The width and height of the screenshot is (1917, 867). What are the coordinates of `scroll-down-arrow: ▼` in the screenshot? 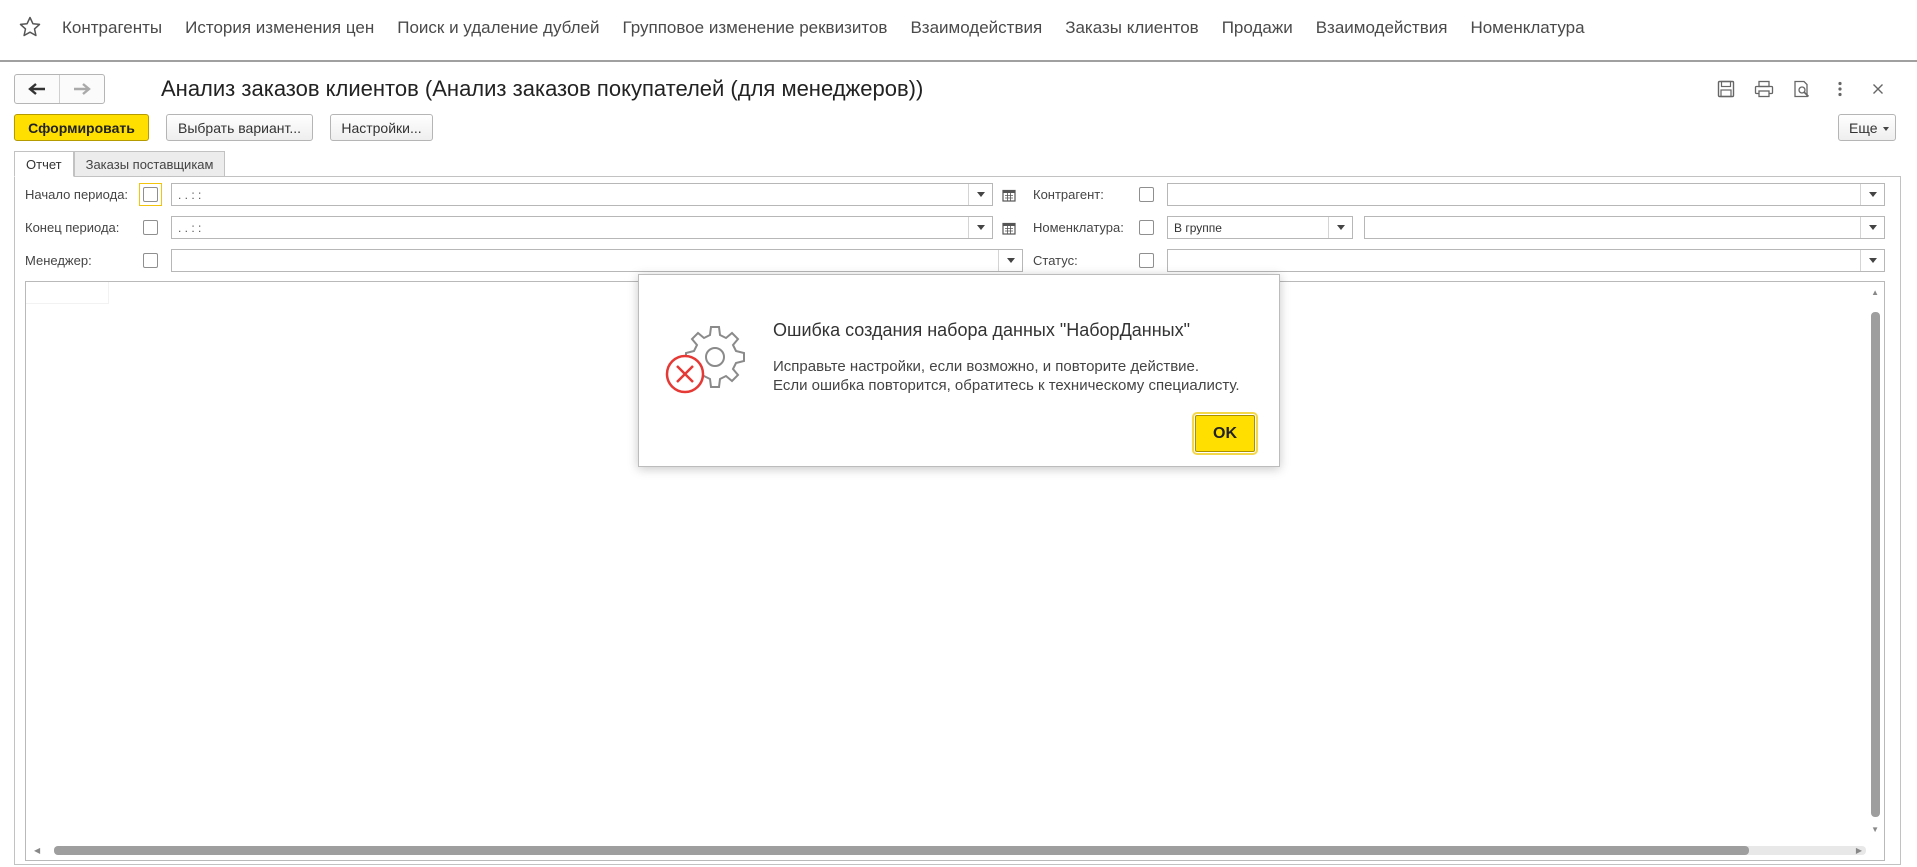 It's located at (1875, 829).